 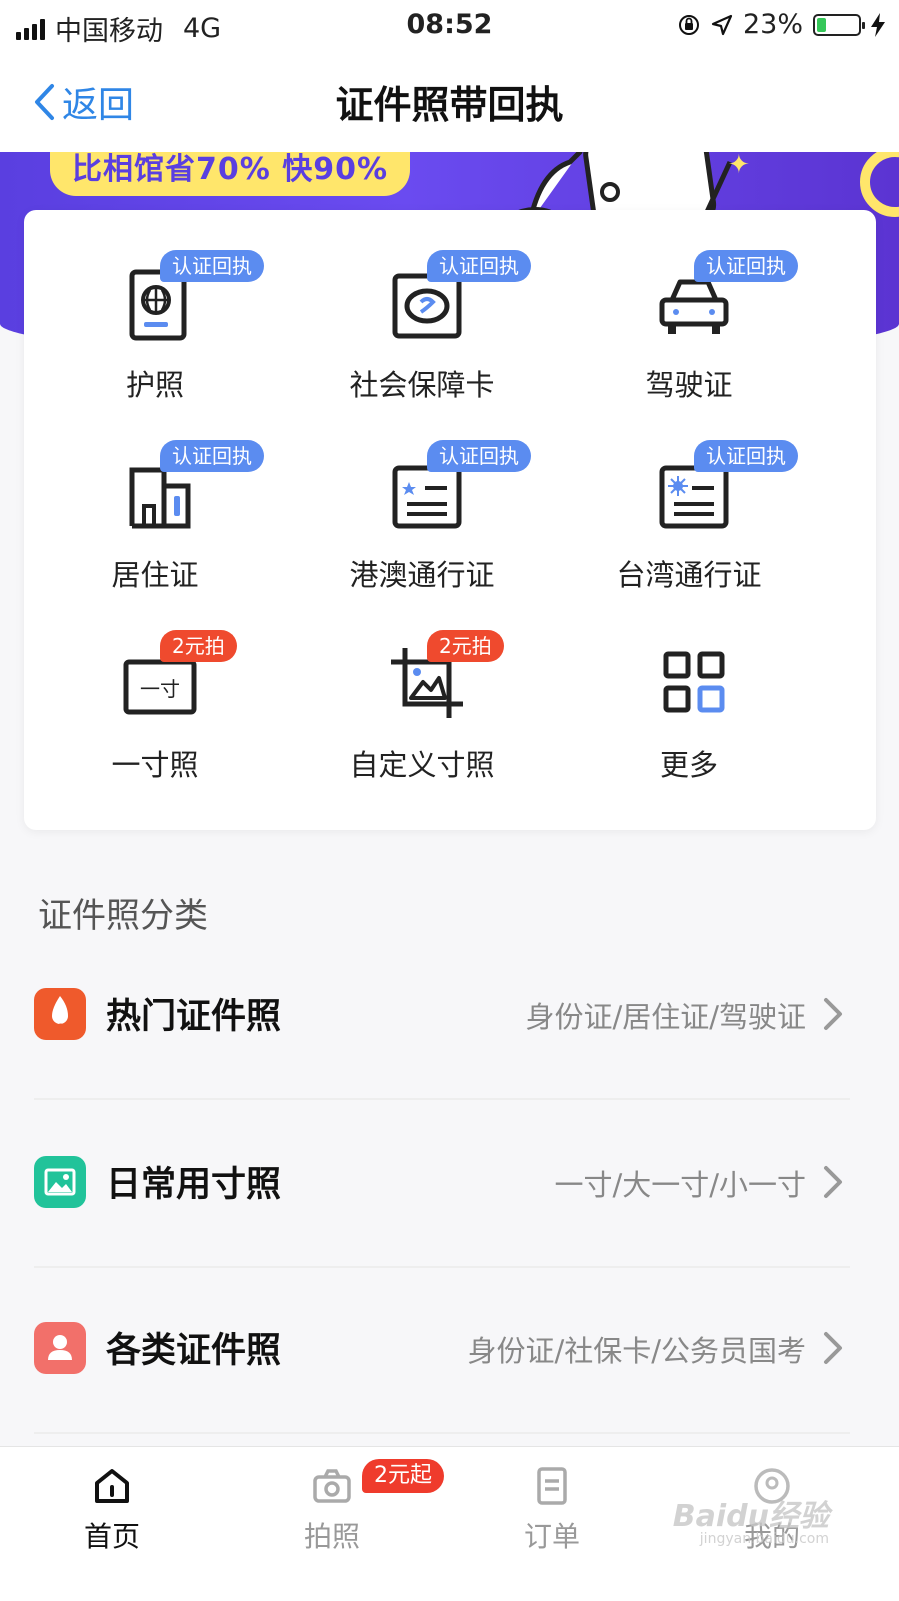 I want to click on nav-bar: 返回 证件照带回执, so click(x=449, y=101).